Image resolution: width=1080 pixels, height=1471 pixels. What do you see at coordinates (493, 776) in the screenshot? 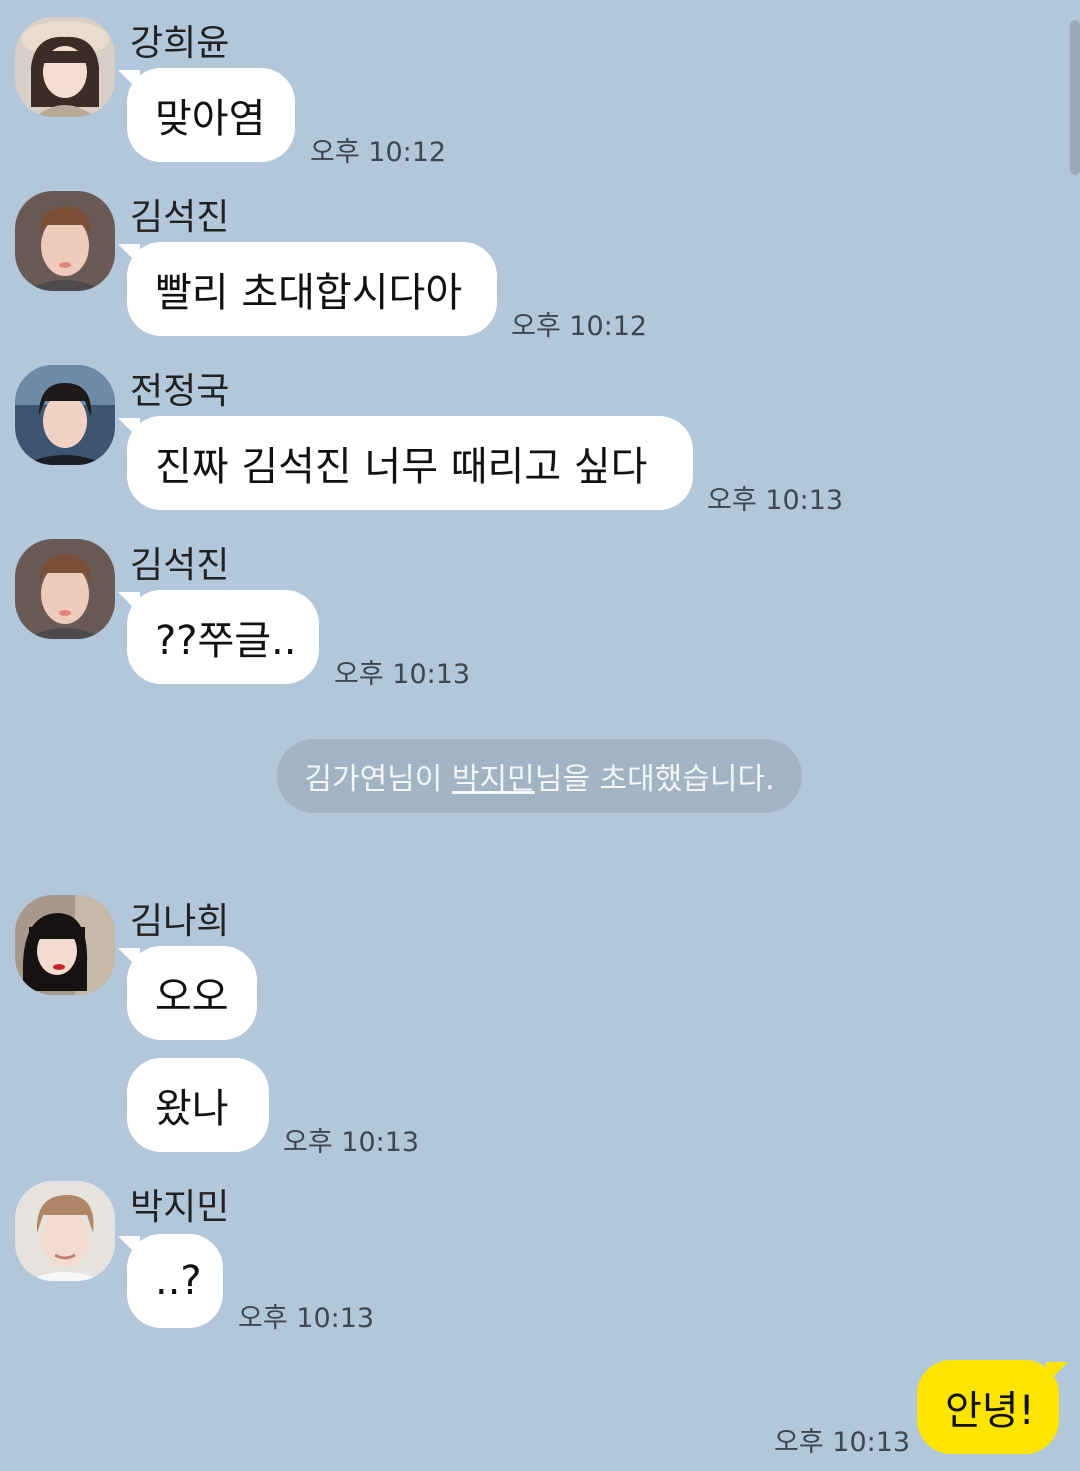
I see `invitee-name-link: 박지민` at bounding box center [493, 776].